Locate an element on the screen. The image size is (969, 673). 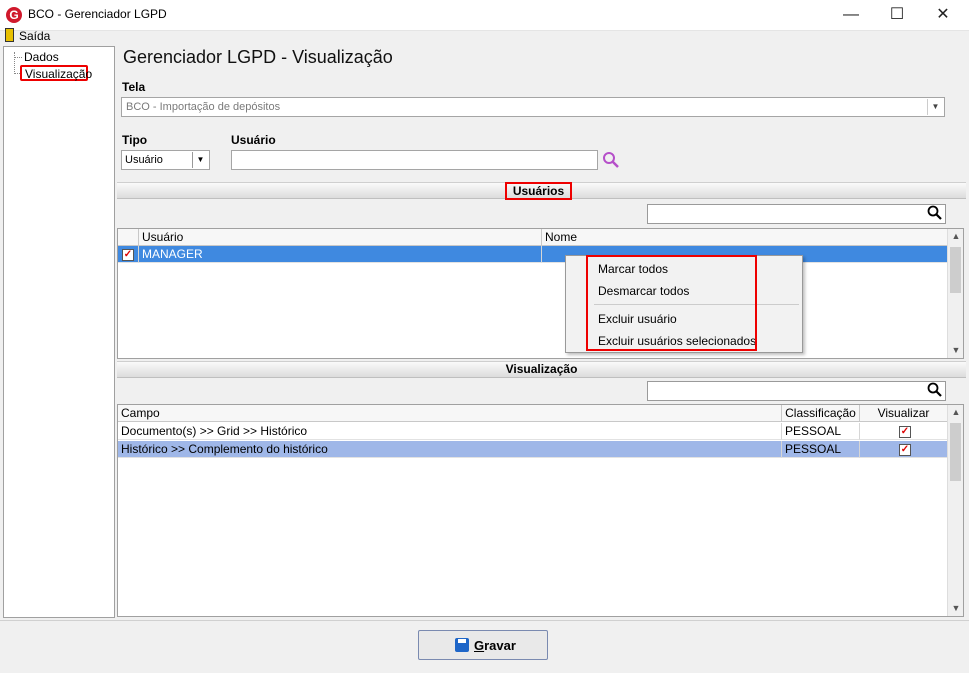
grid-header-classificacao: Classificação is located at coordinates (821, 413).